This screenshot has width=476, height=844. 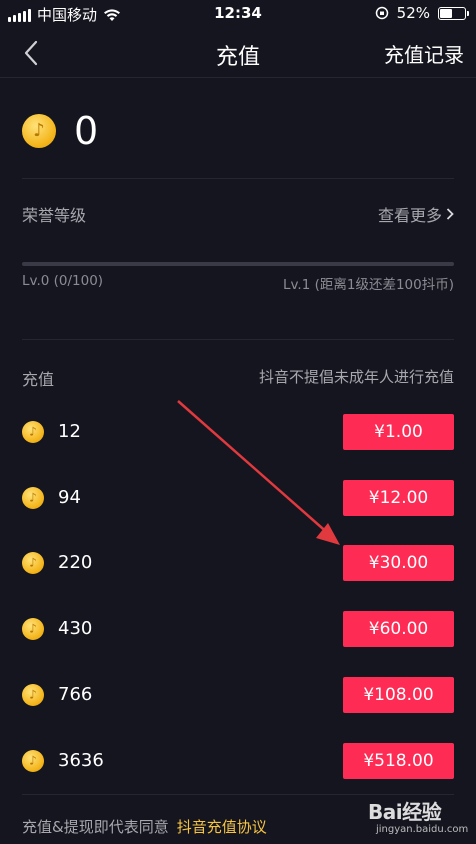 What do you see at coordinates (95, 827) in the screenshot?
I see `agreement-prefix: 充值&提现即代表同意` at bounding box center [95, 827].